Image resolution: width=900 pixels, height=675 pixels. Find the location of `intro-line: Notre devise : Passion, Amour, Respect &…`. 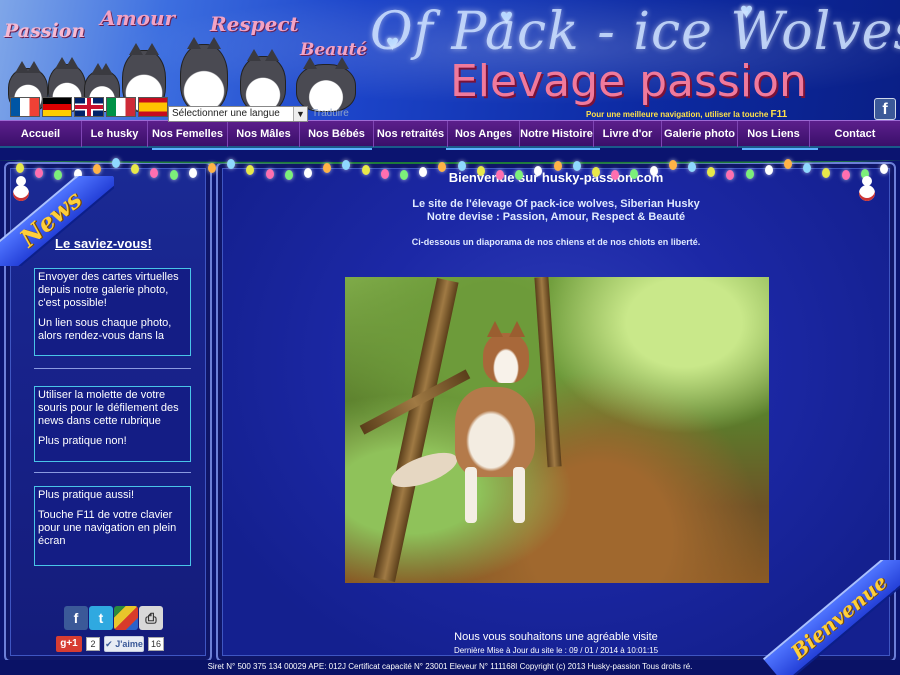

intro-line: Notre devise : Passion, Amour, Respect &… is located at coordinates (556, 217).